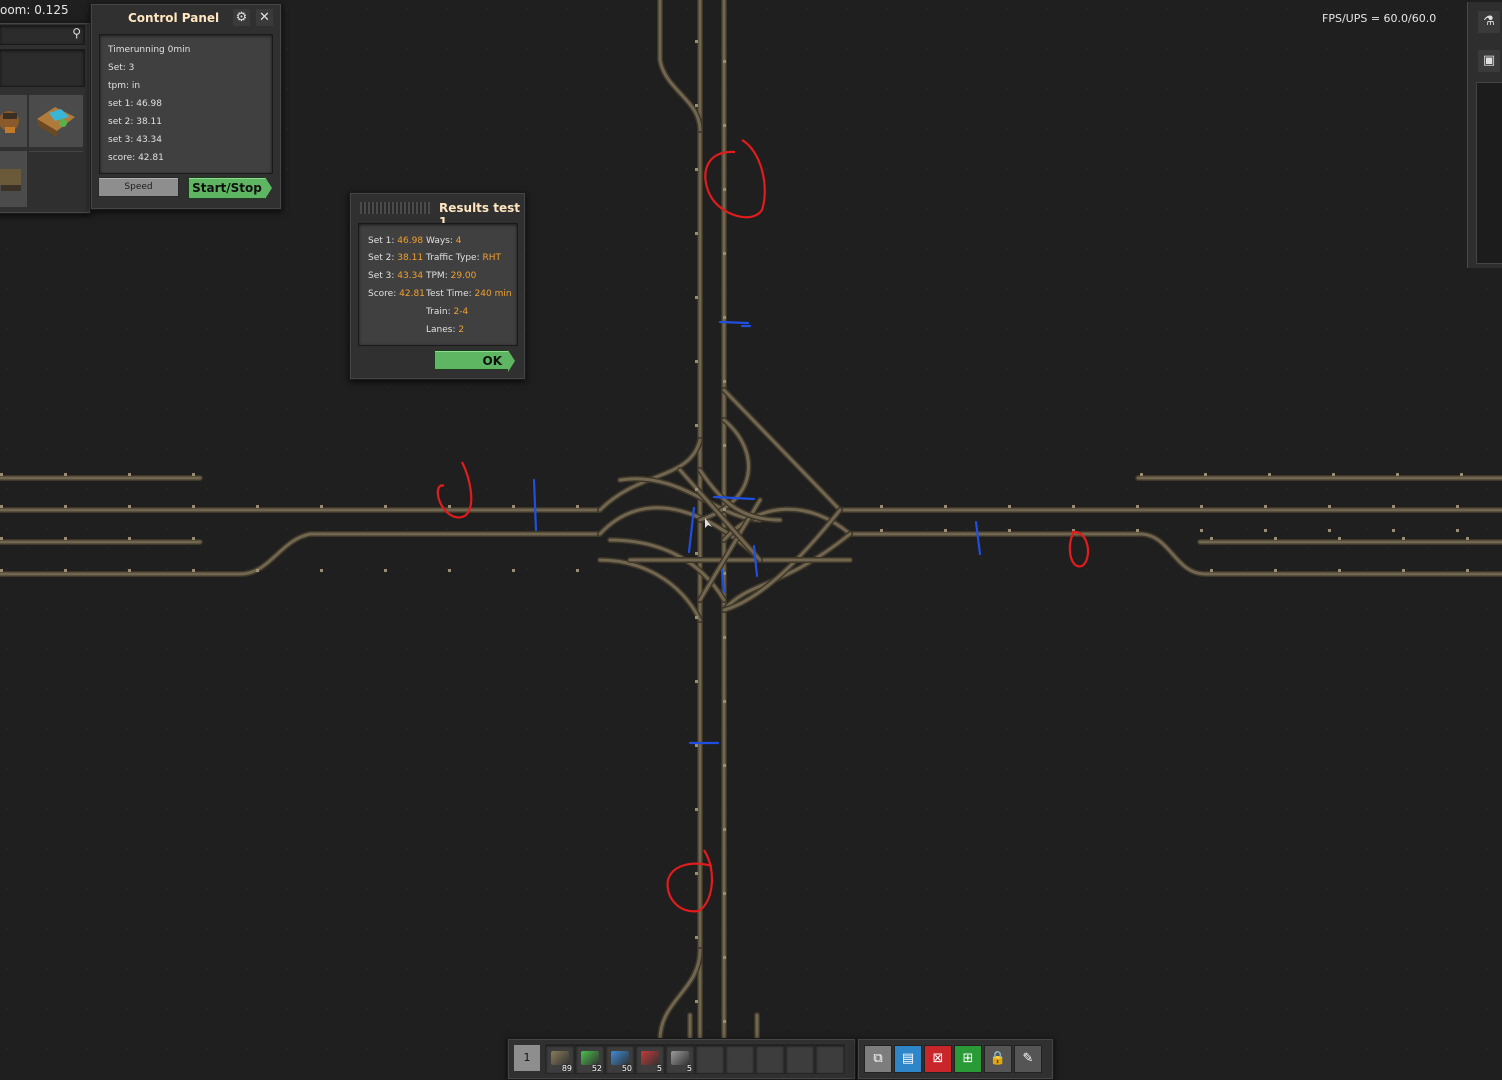 The image size is (1502, 1080). I want to click on lock-icon: 🔒, so click(998, 1059).